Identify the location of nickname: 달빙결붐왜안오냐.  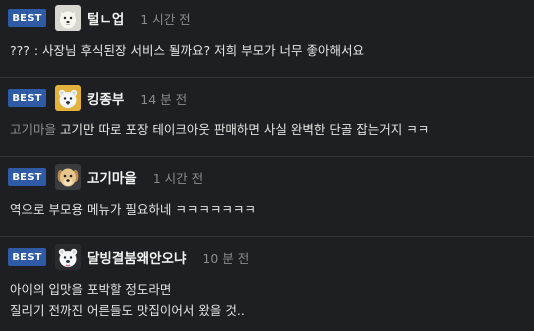
(136, 257).